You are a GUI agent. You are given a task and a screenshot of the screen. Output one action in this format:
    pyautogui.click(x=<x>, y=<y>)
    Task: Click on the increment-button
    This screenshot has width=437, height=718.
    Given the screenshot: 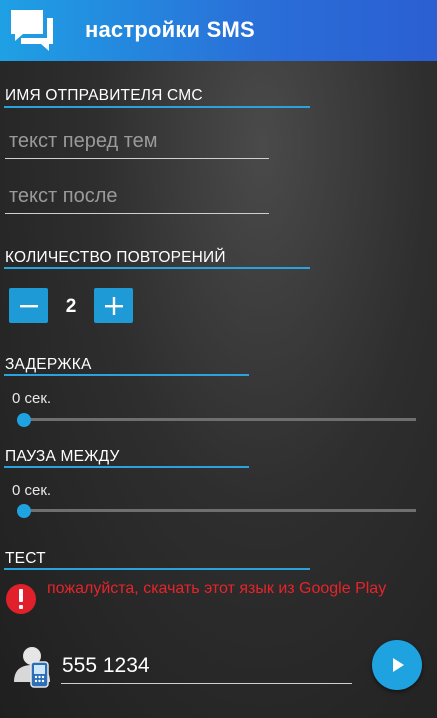 What is the action you would take?
    pyautogui.click(x=113, y=305)
    